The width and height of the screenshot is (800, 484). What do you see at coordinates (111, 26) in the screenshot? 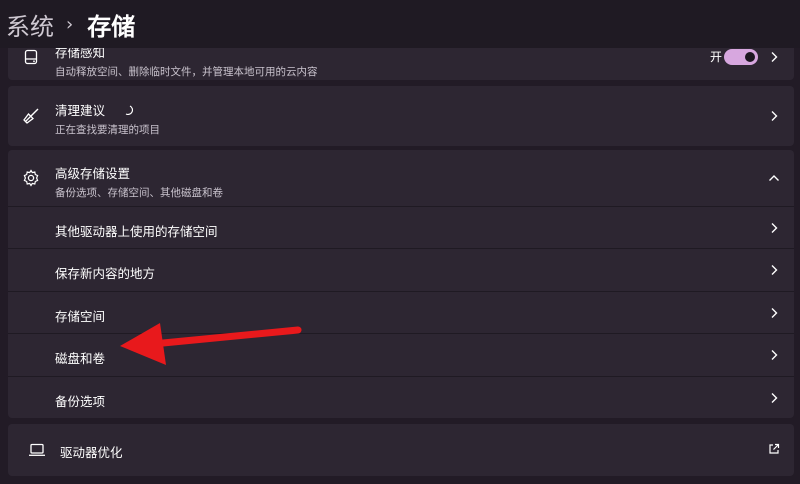
I see `page-title: 存储` at bounding box center [111, 26].